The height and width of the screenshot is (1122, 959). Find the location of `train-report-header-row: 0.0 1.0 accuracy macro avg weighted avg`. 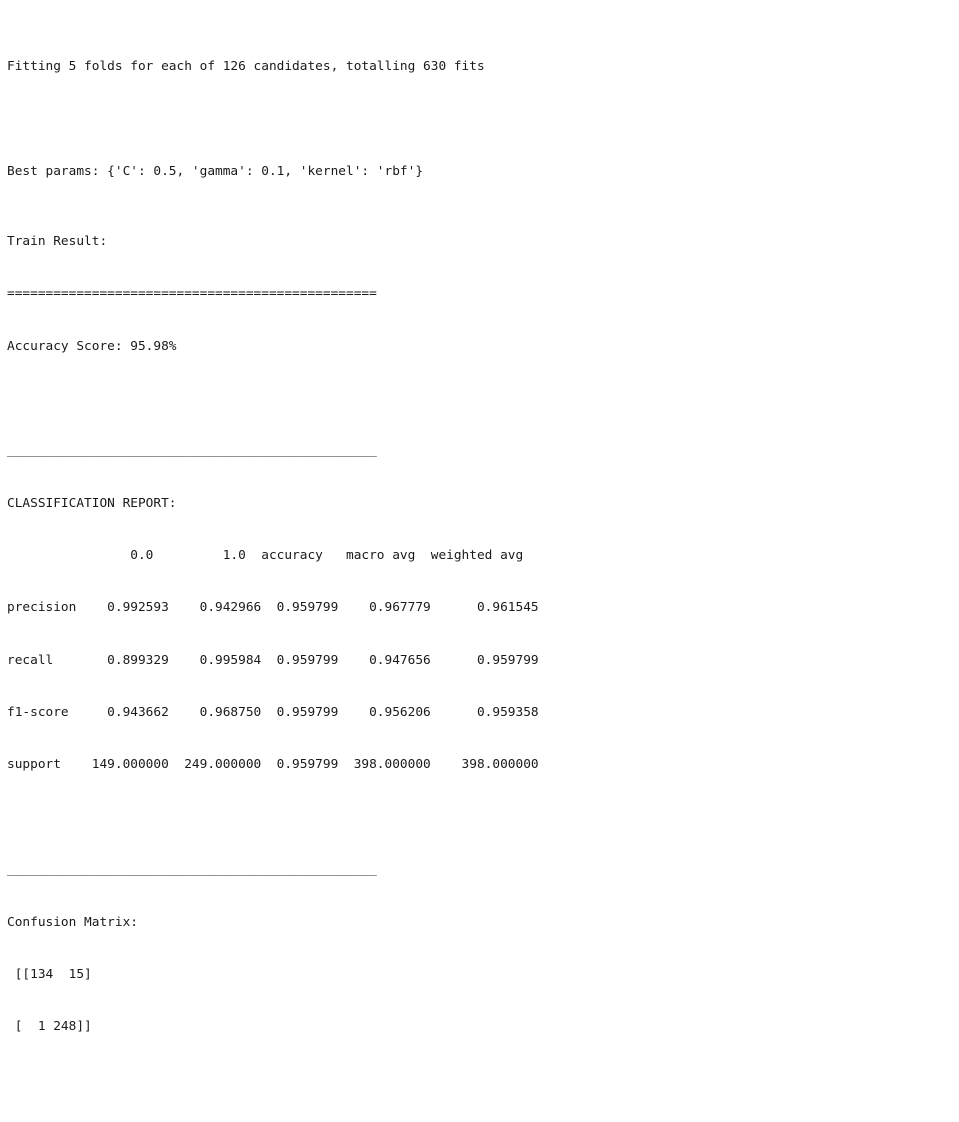

train-report-header-row: 0.0 1.0 accuracy macro avg weighted avg is located at coordinates (265, 556).